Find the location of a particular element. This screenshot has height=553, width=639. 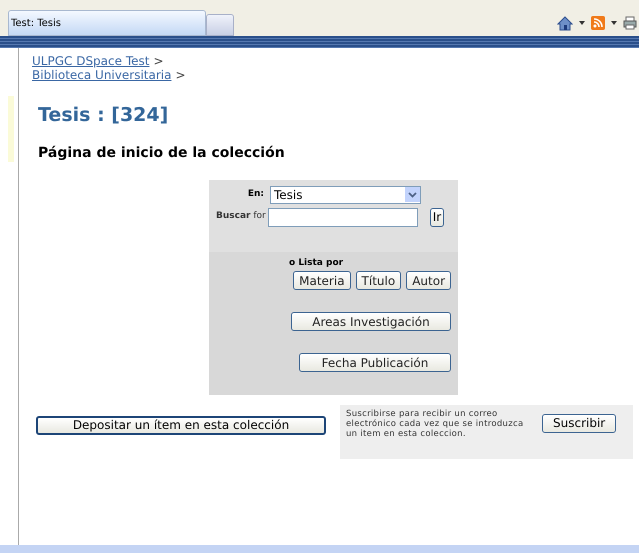

page-subtitle: Página de inicio de la colección is located at coordinates (162, 153).